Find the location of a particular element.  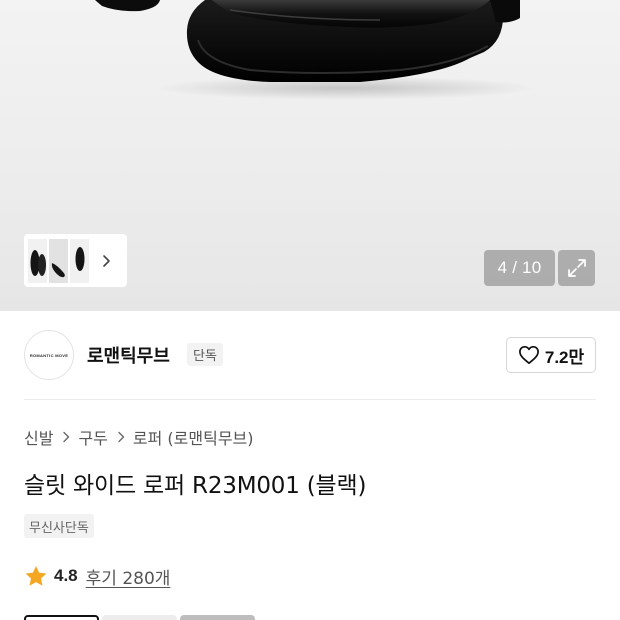

option-chip-selected is located at coordinates (61, 617).